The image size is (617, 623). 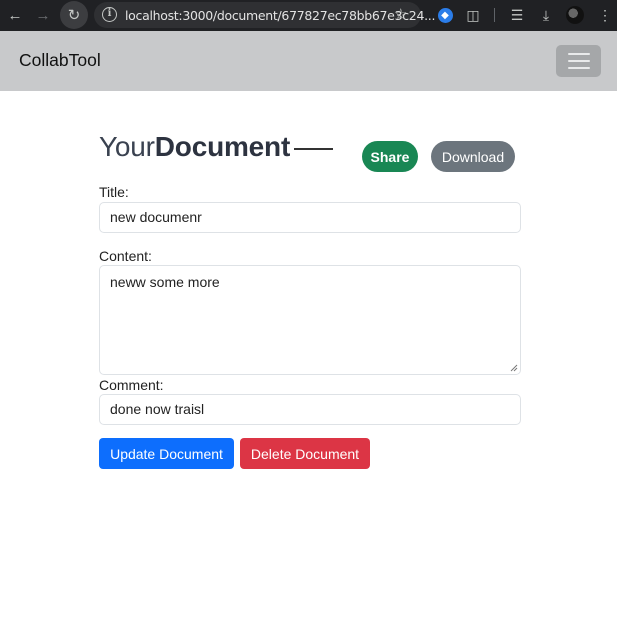 I want to click on page-title-document: Document, so click(x=222, y=146).